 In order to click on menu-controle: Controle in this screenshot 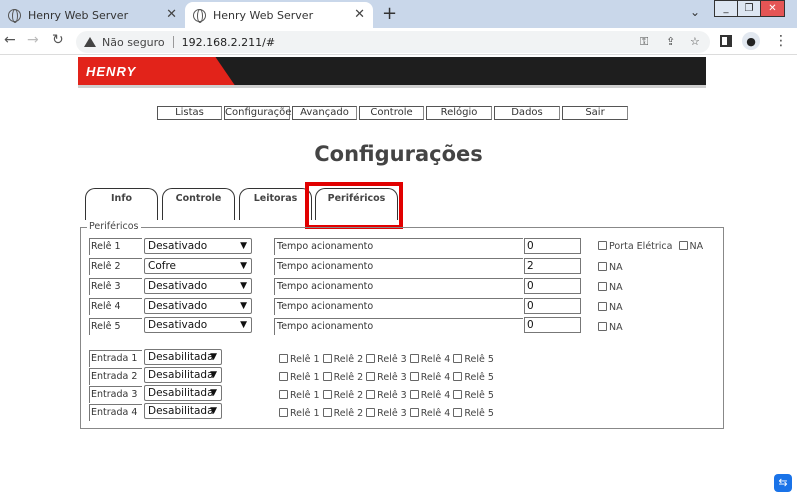, I will do `click(391, 113)`.